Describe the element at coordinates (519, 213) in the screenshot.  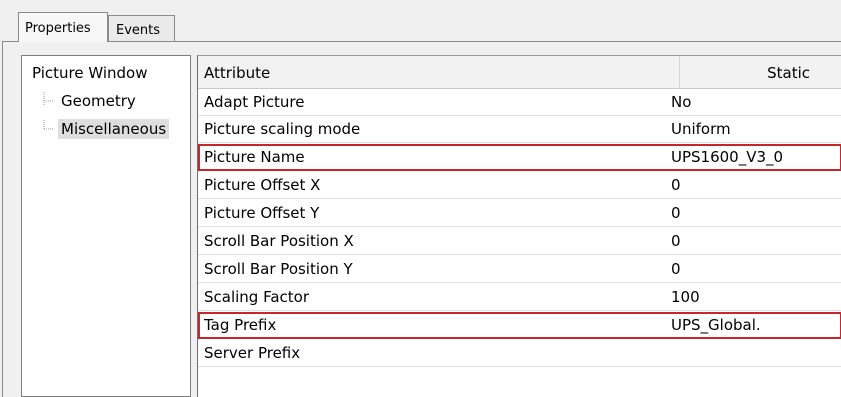
I see `grid-row: Picture Offset Y 0` at that location.